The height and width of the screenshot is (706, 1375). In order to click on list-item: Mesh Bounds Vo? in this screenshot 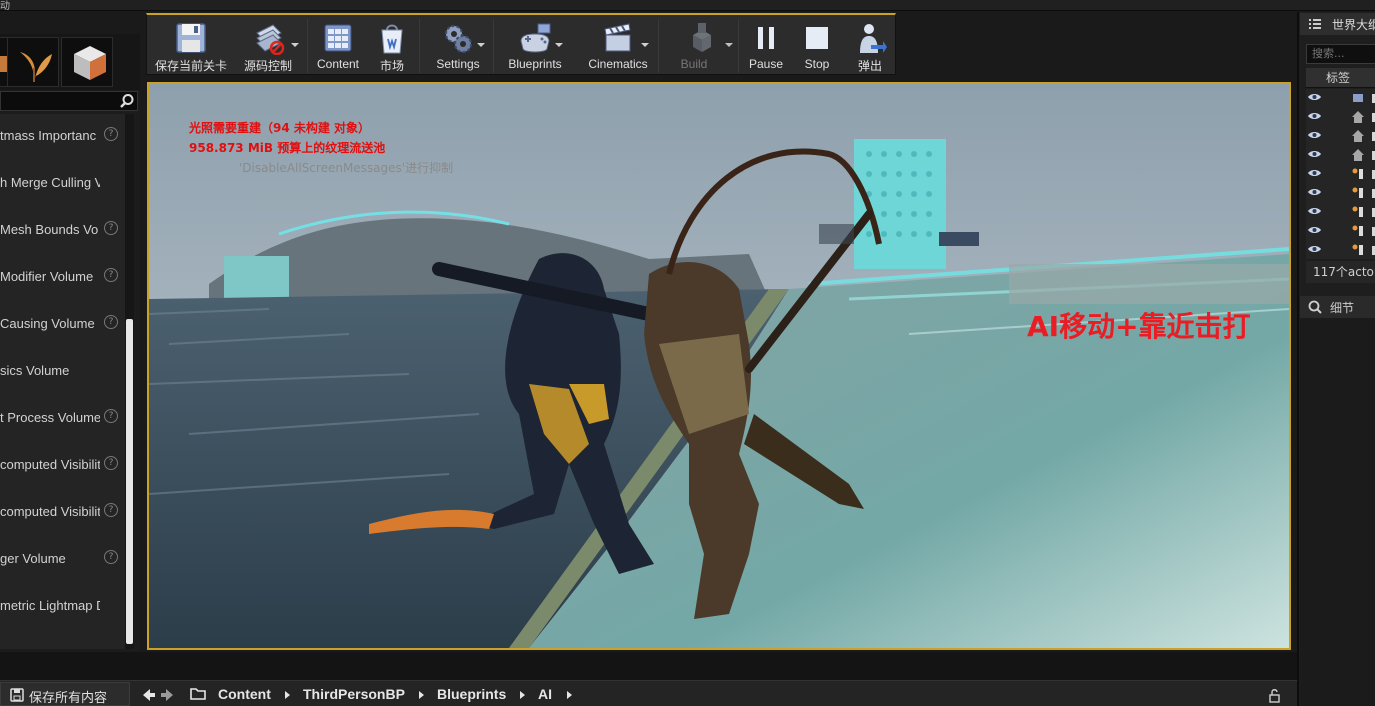, I will do `click(64, 231)`.